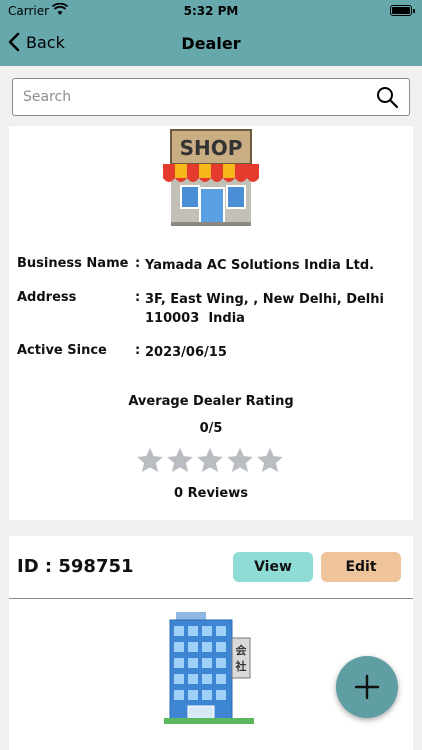  I want to click on rating-stars, so click(211, 460).